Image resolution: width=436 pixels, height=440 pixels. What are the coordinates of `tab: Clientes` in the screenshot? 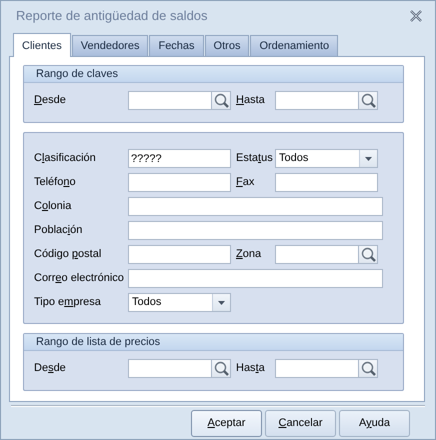 It's located at (42, 45).